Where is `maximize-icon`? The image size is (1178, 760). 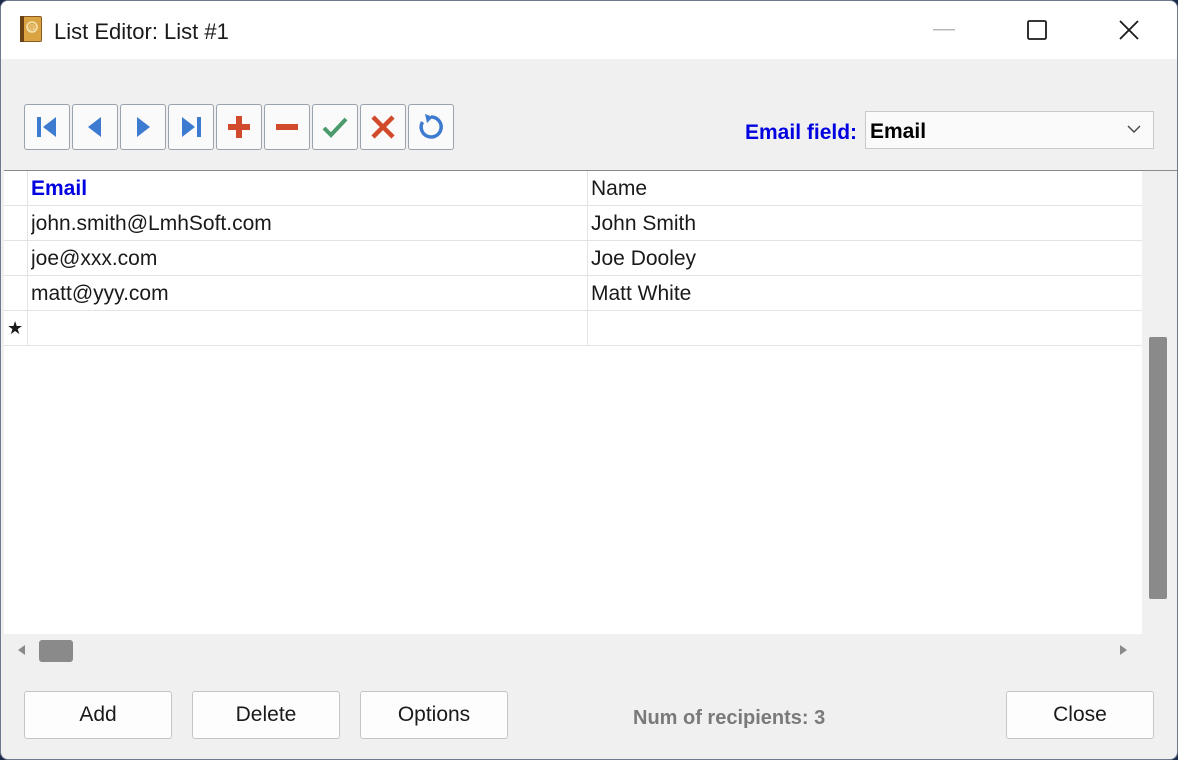
maximize-icon is located at coordinates (1037, 30).